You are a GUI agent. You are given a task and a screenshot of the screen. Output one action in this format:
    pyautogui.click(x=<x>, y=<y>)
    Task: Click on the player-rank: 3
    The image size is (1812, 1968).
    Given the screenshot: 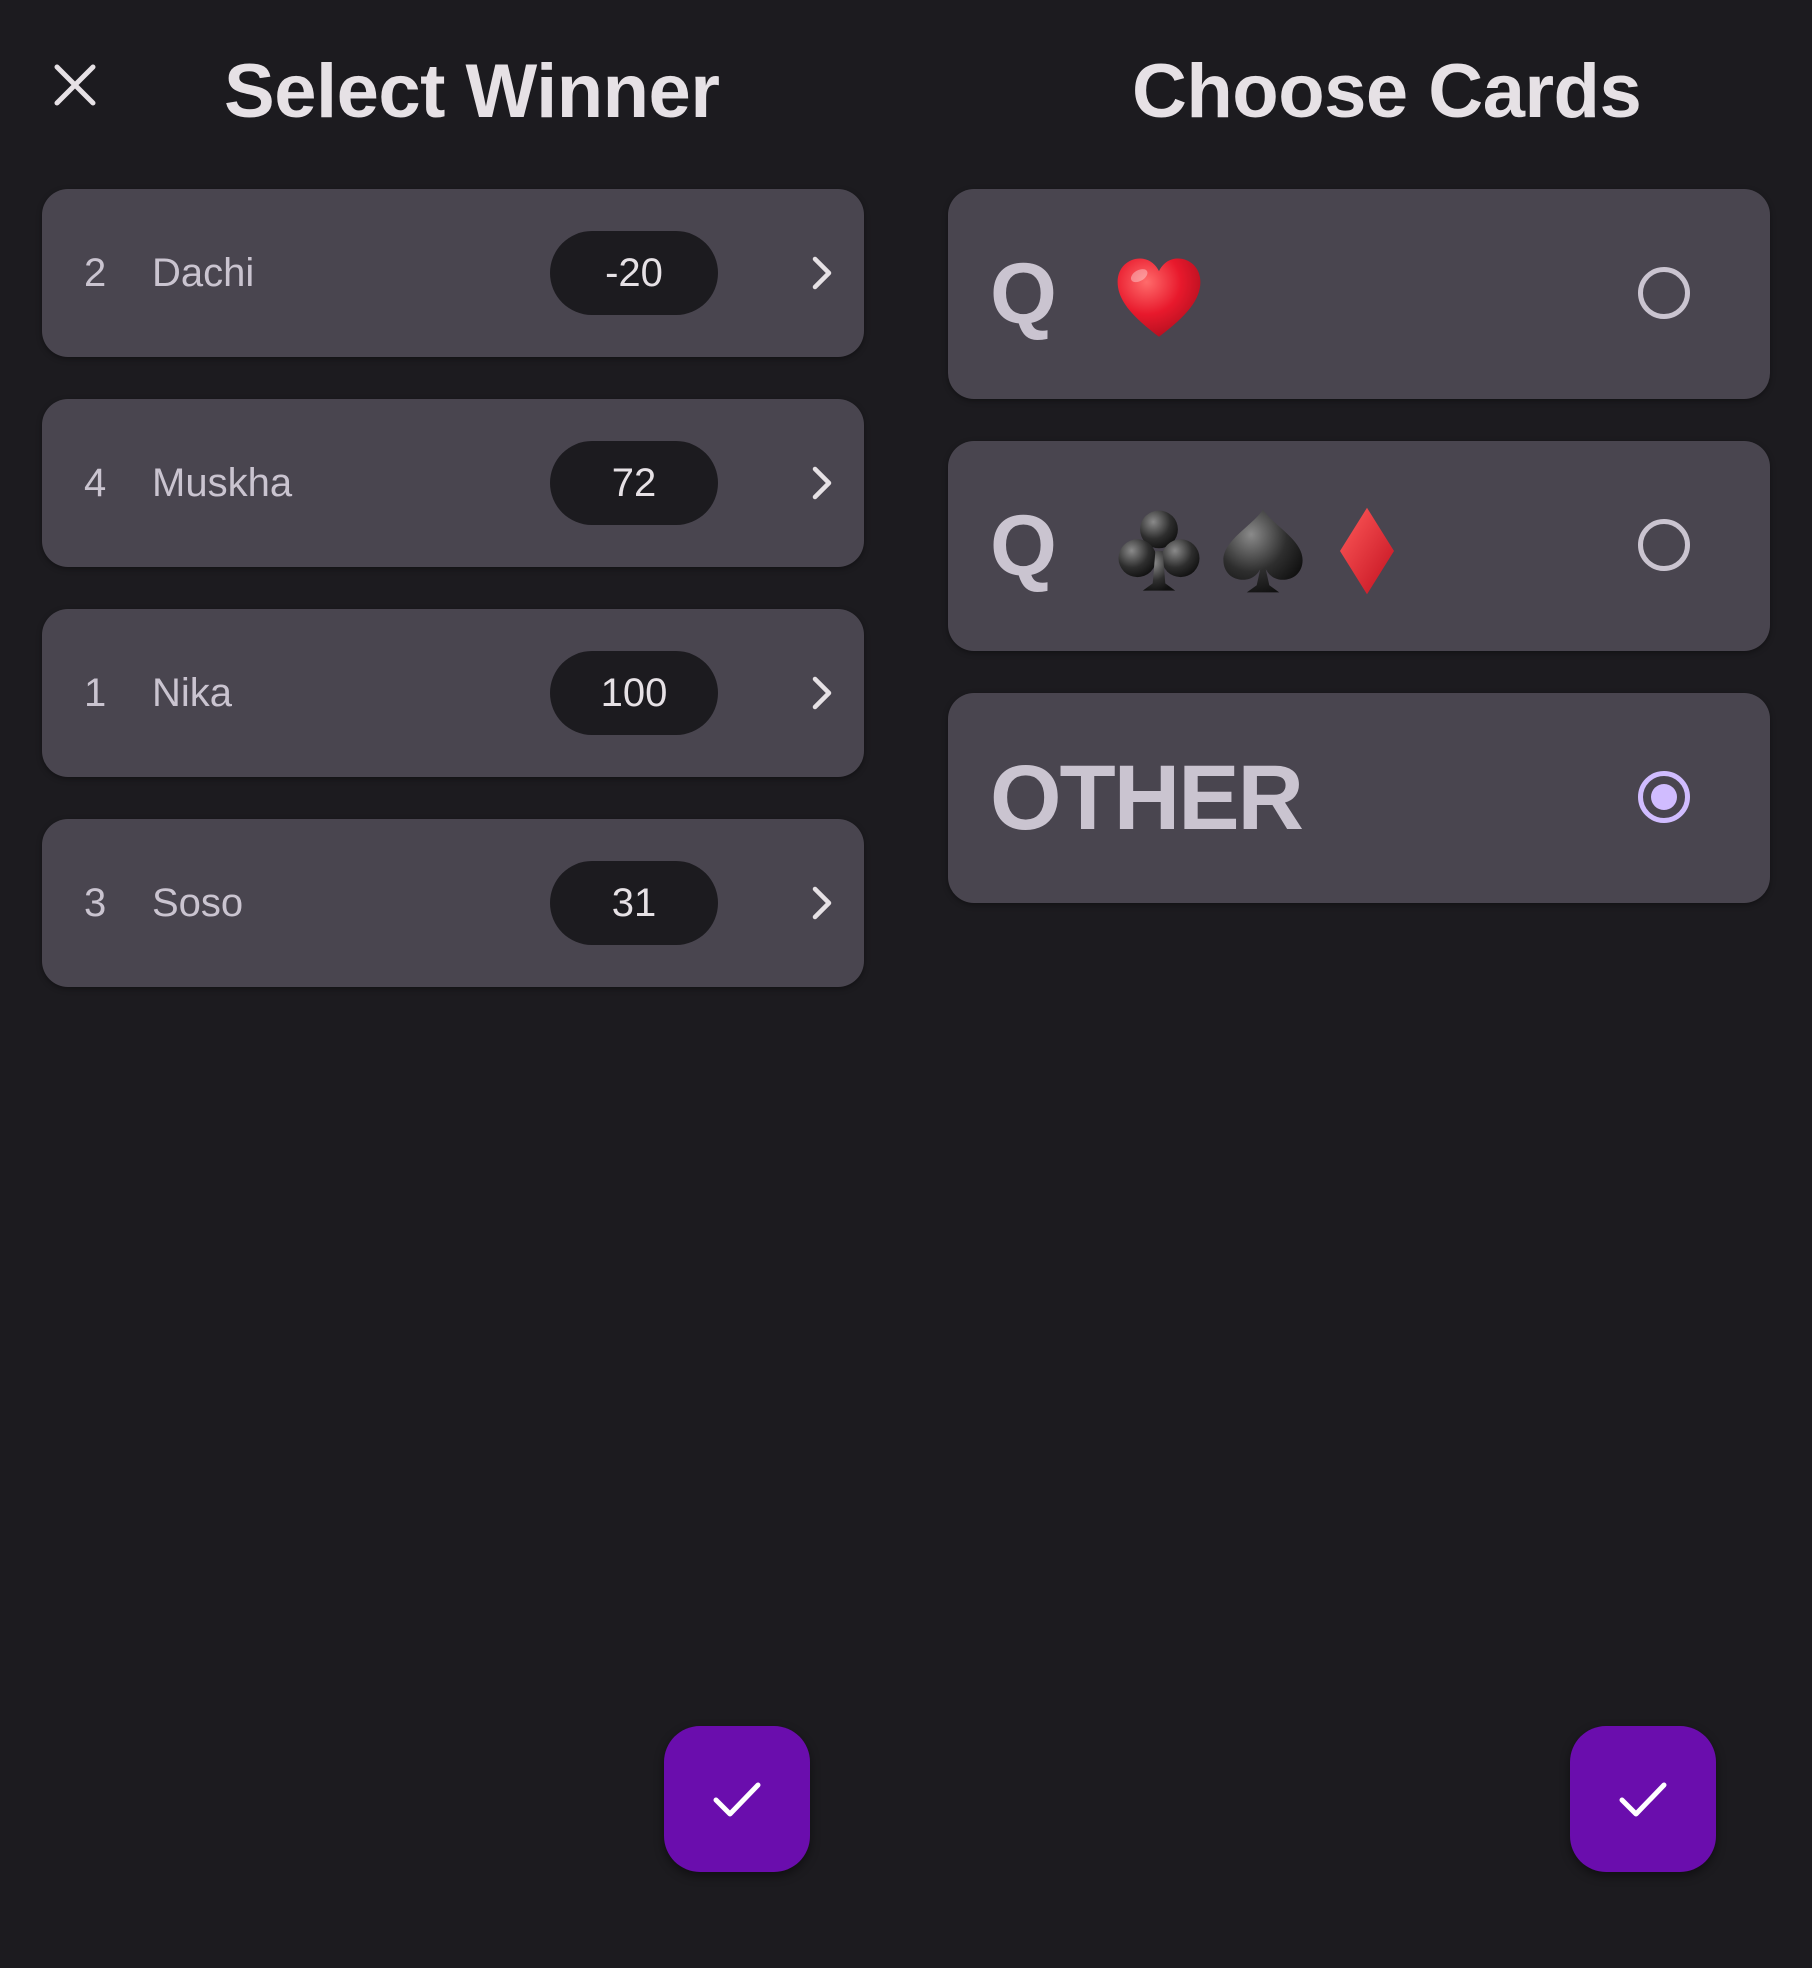 What is the action you would take?
    pyautogui.click(x=95, y=903)
    